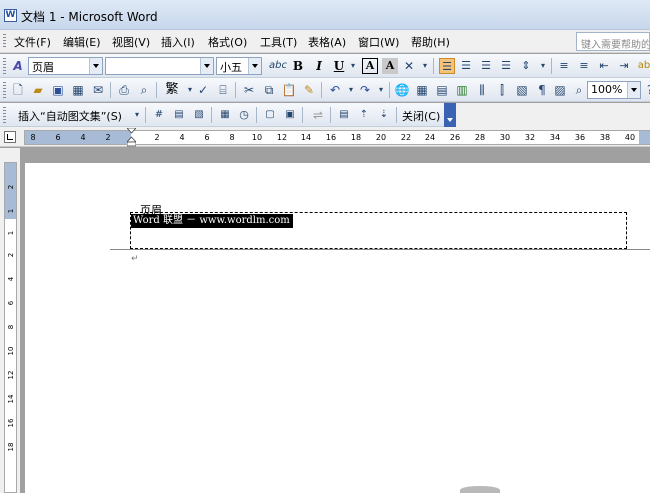 This screenshot has height=493, width=650. Describe the element at coordinates (98, 90) in the screenshot. I see `email-icon: ✉` at that location.